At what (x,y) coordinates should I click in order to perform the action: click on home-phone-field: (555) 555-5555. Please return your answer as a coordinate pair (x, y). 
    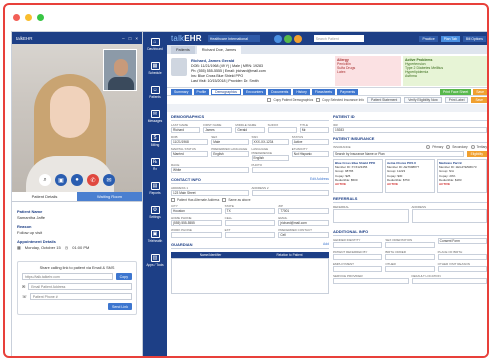
    Looking at the image, I should click on (196, 223).